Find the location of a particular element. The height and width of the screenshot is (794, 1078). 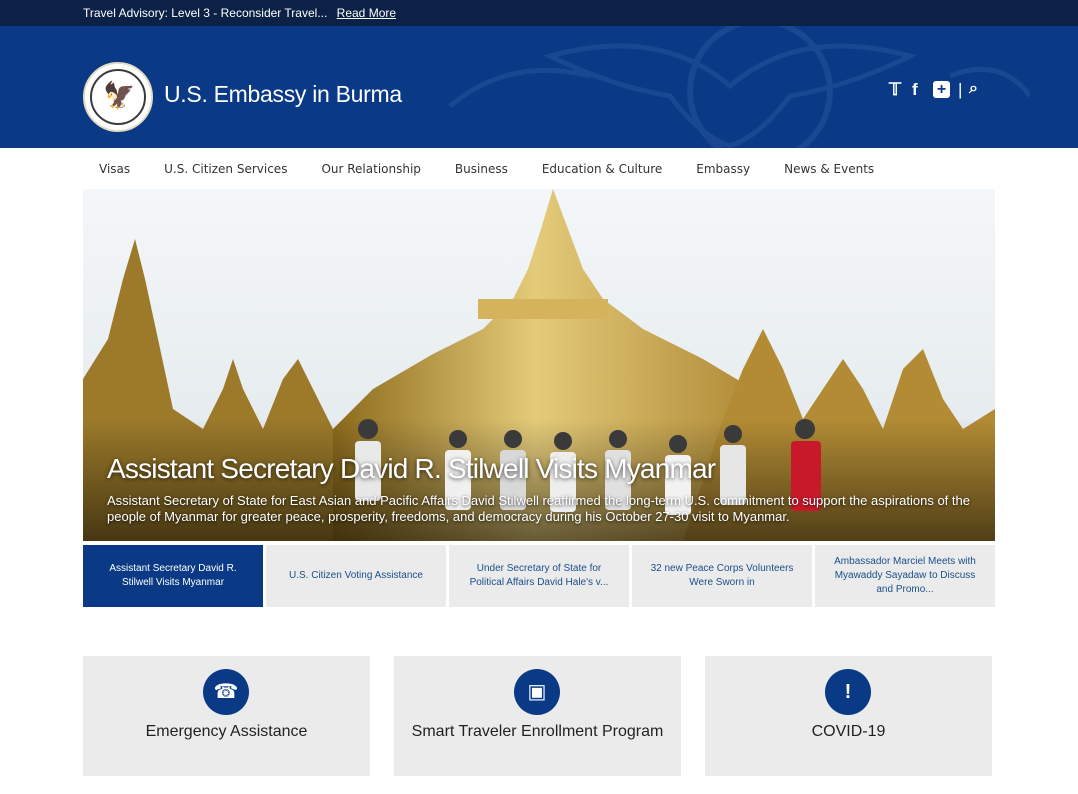

department-of-state-seal: 🦅 is located at coordinates (118, 97).